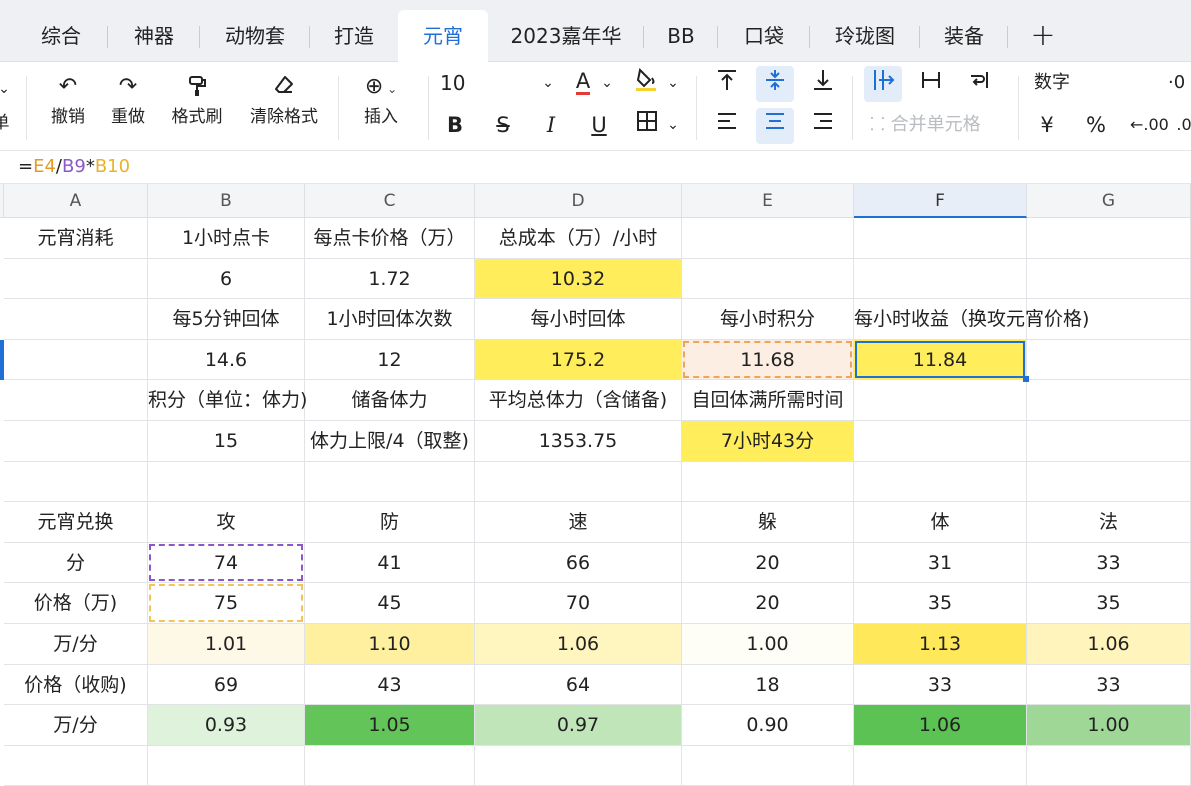 The height and width of the screenshot is (786, 1191). Describe the element at coordinates (940, 201) in the screenshot. I see `column-header-f: F` at that location.